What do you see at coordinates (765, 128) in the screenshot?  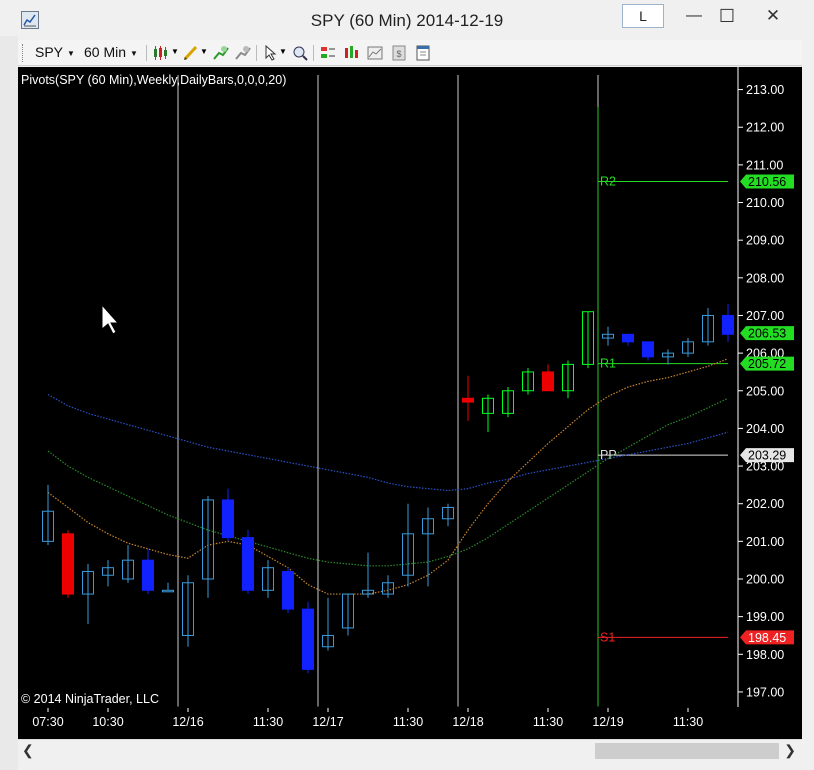 I see `price-tick-label: 212.00` at bounding box center [765, 128].